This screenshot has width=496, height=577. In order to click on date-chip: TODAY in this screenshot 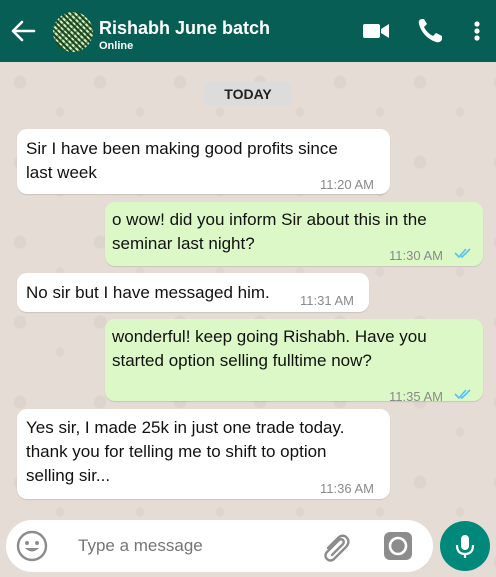, I will do `click(248, 94)`.